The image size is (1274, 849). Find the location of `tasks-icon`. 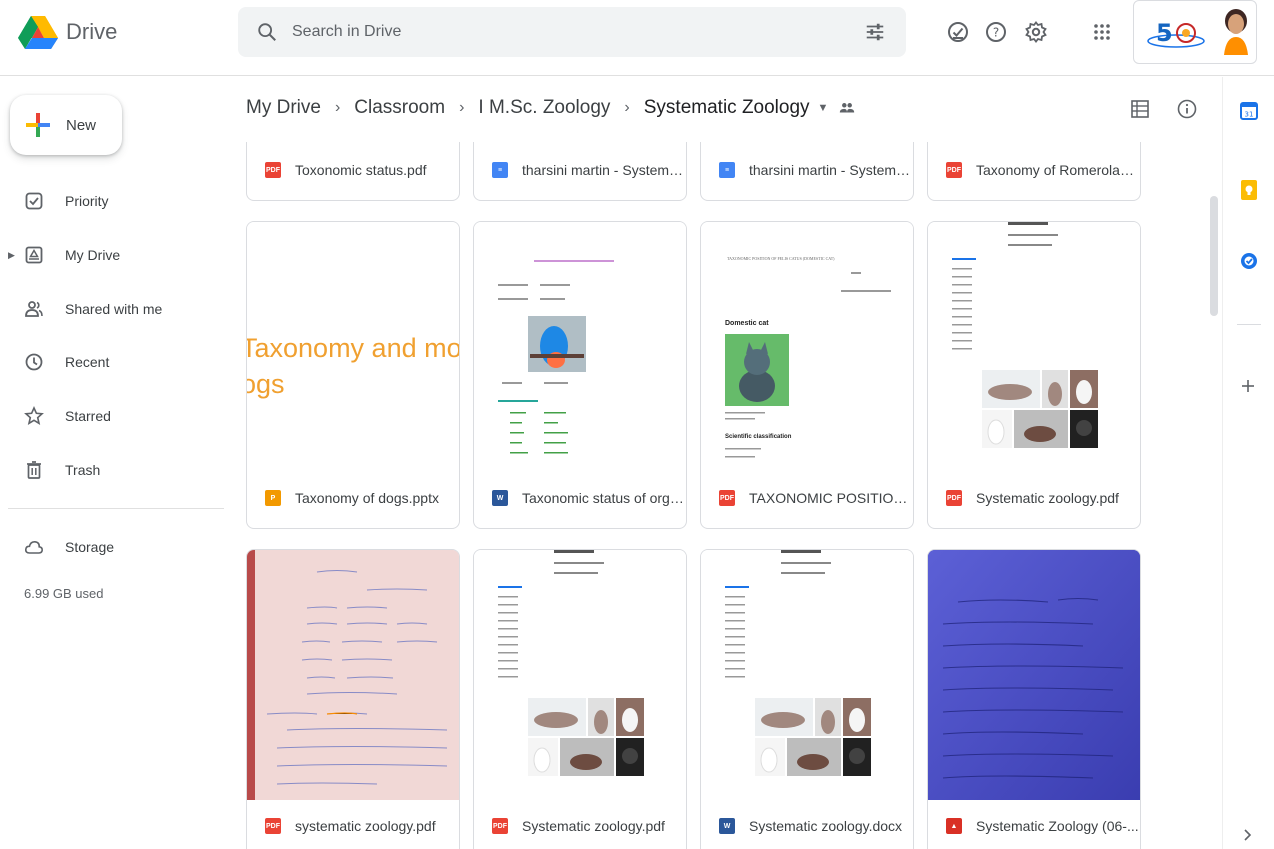

tasks-icon is located at coordinates (1249, 261).